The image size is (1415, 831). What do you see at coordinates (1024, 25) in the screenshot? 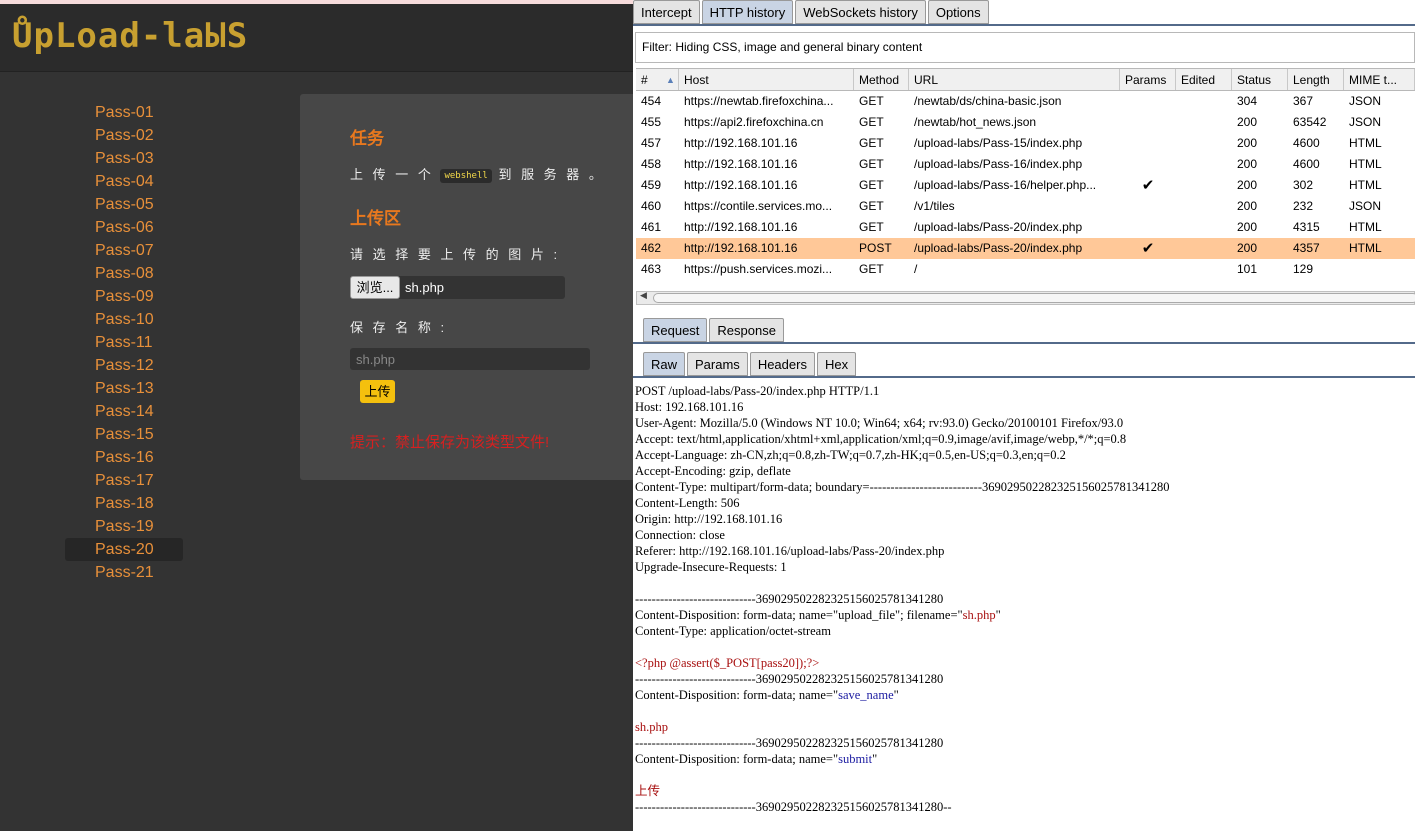
I see `tab-separator` at bounding box center [1024, 25].